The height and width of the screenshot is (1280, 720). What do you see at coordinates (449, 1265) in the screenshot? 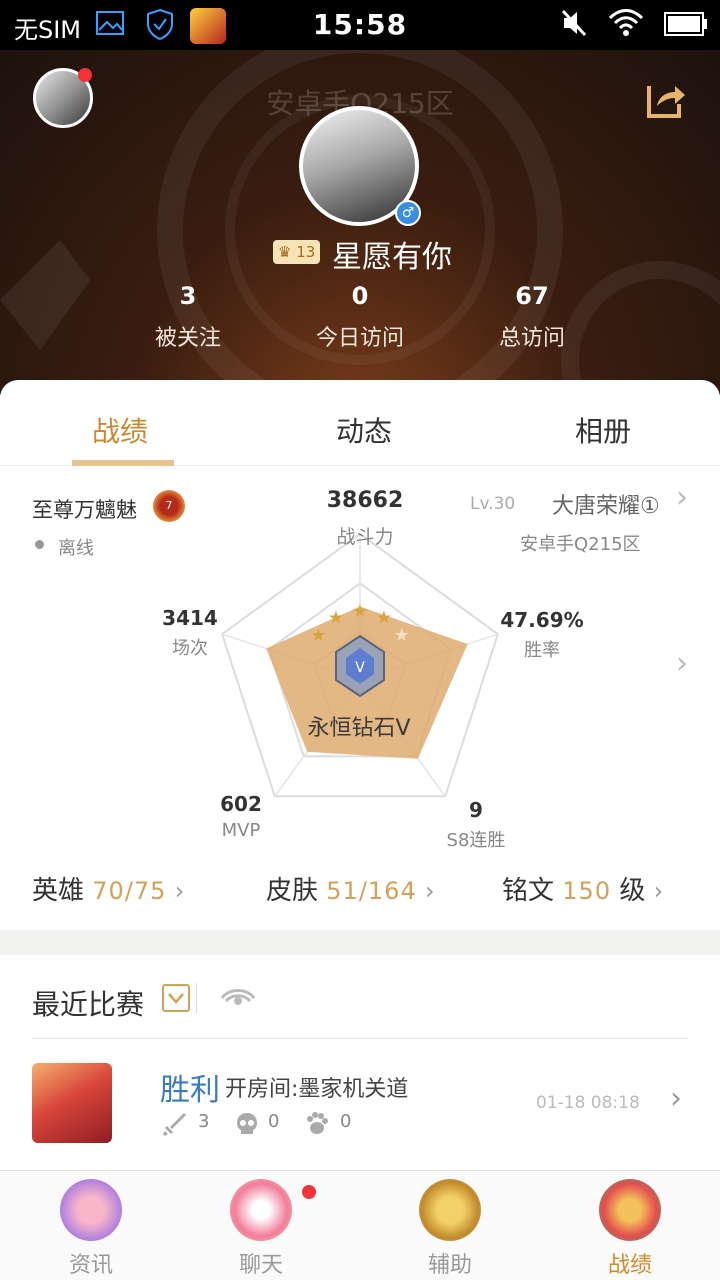
I see `nav-assist-label: 辅助` at bounding box center [449, 1265].